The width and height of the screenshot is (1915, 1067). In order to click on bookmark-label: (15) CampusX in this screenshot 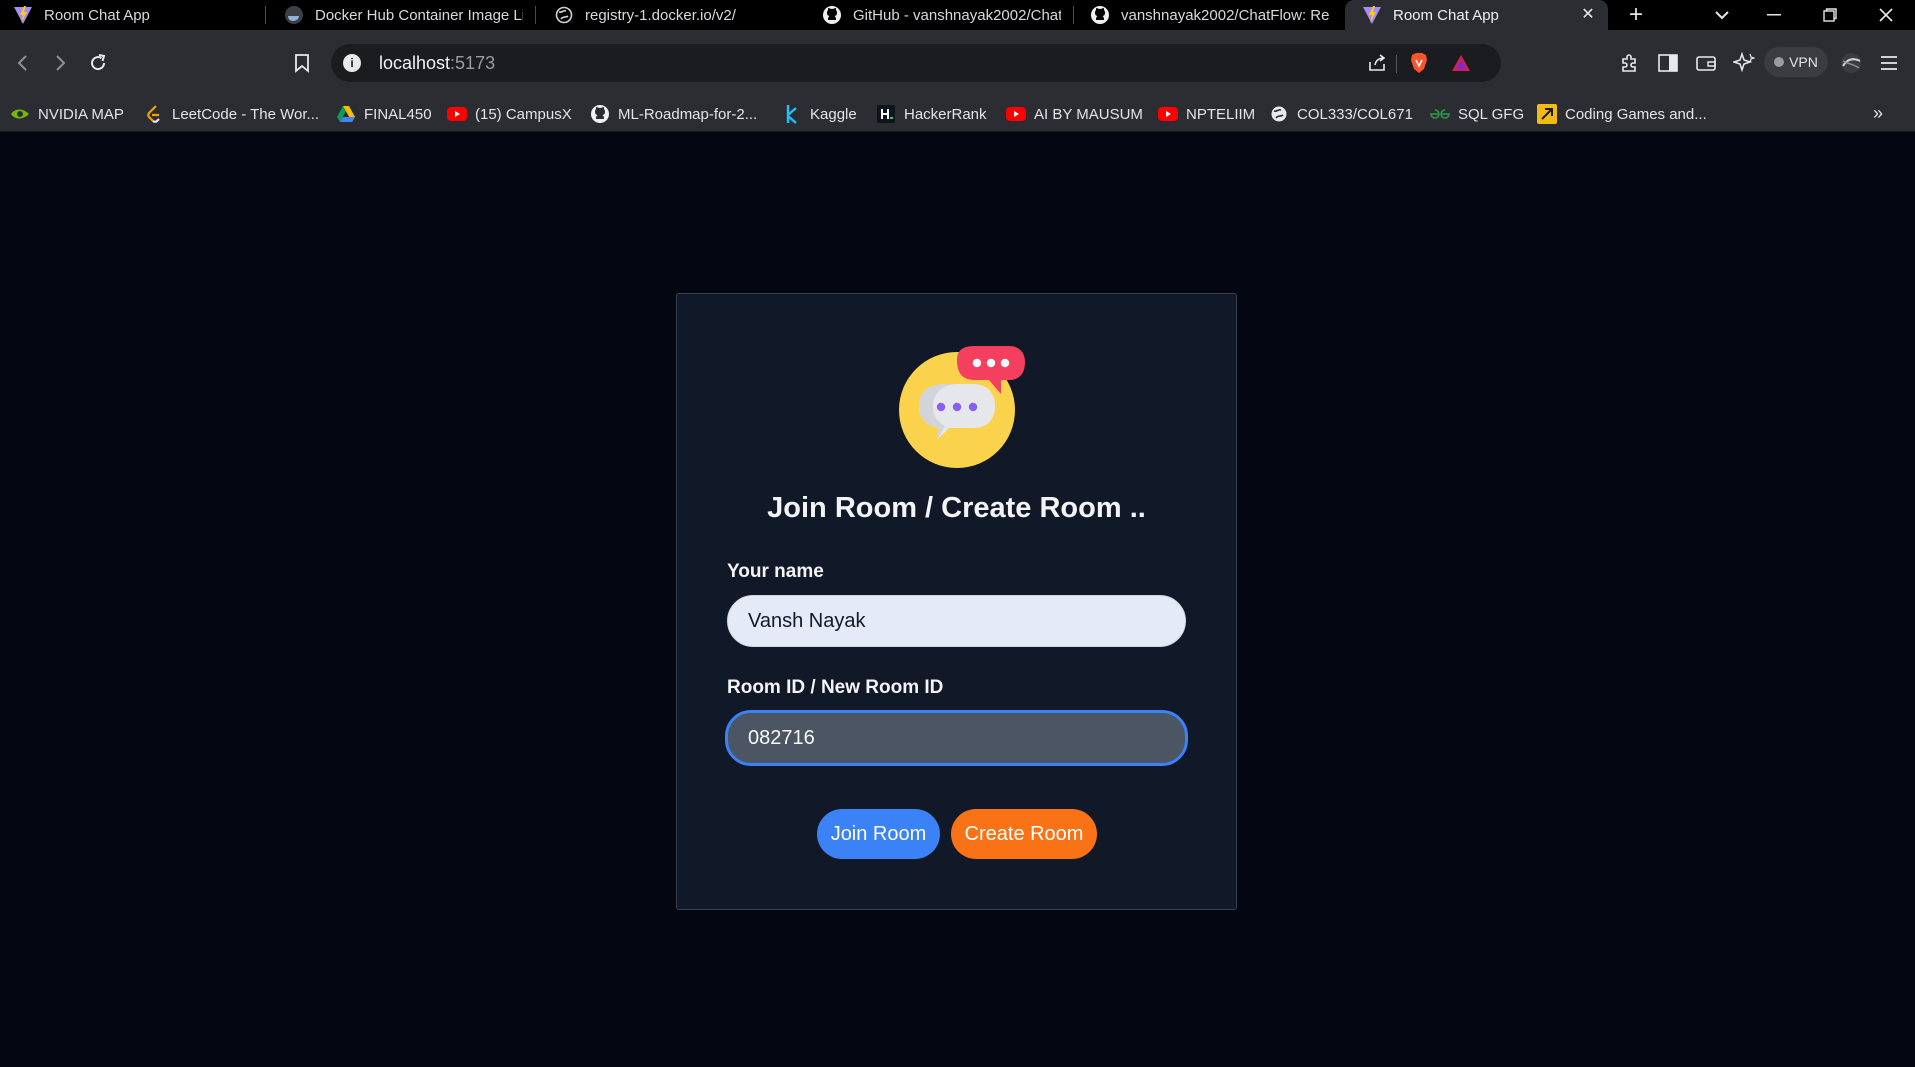, I will do `click(523, 114)`.